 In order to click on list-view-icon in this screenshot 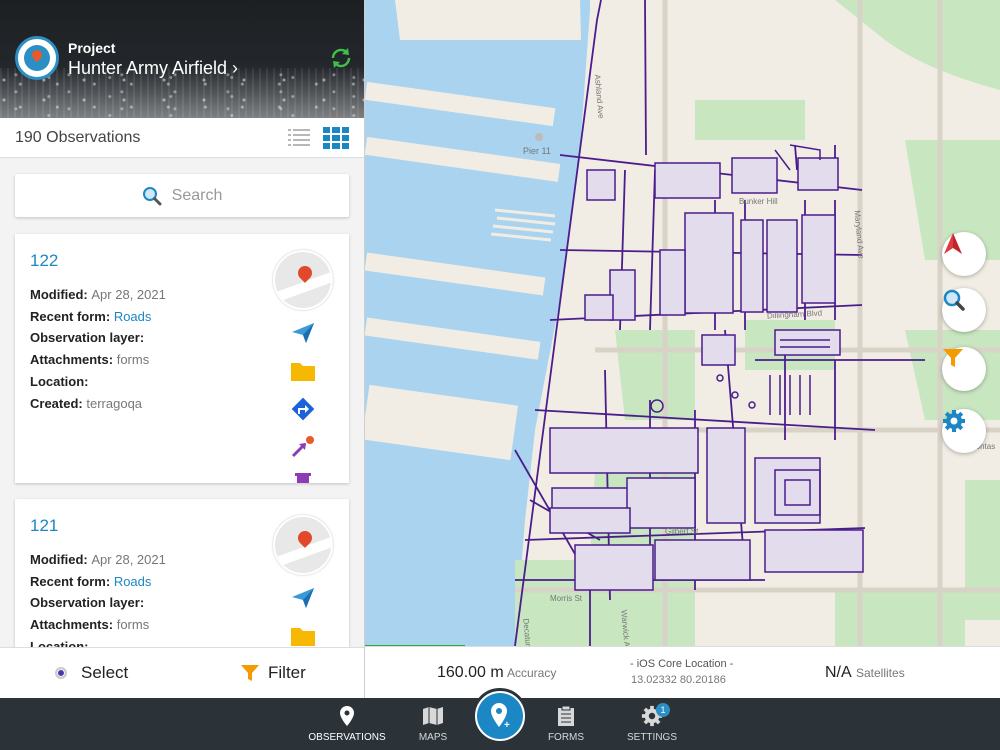, I will do `click(299, 138)`.